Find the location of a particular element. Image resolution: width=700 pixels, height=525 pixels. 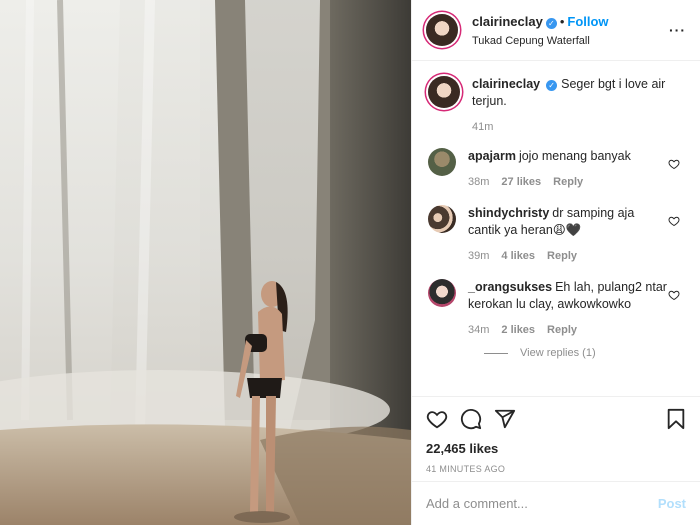

add-comment-bar: Add a comment... Post is located at coordinates (556, 503).